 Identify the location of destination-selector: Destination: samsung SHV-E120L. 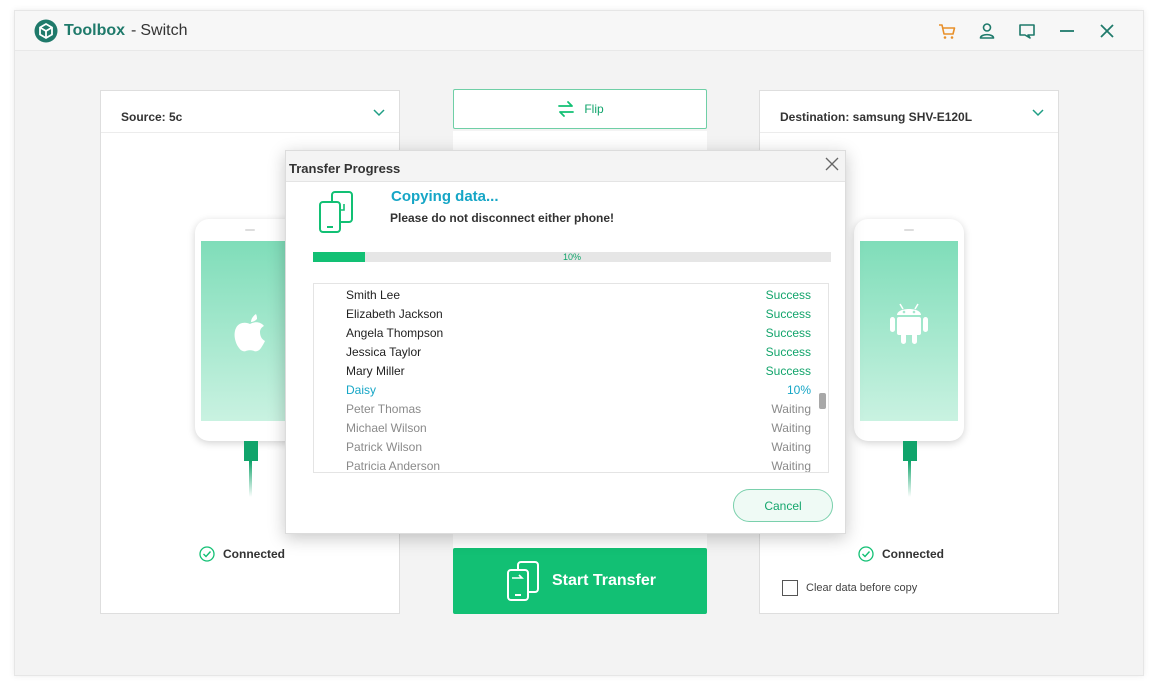
(909, 112).